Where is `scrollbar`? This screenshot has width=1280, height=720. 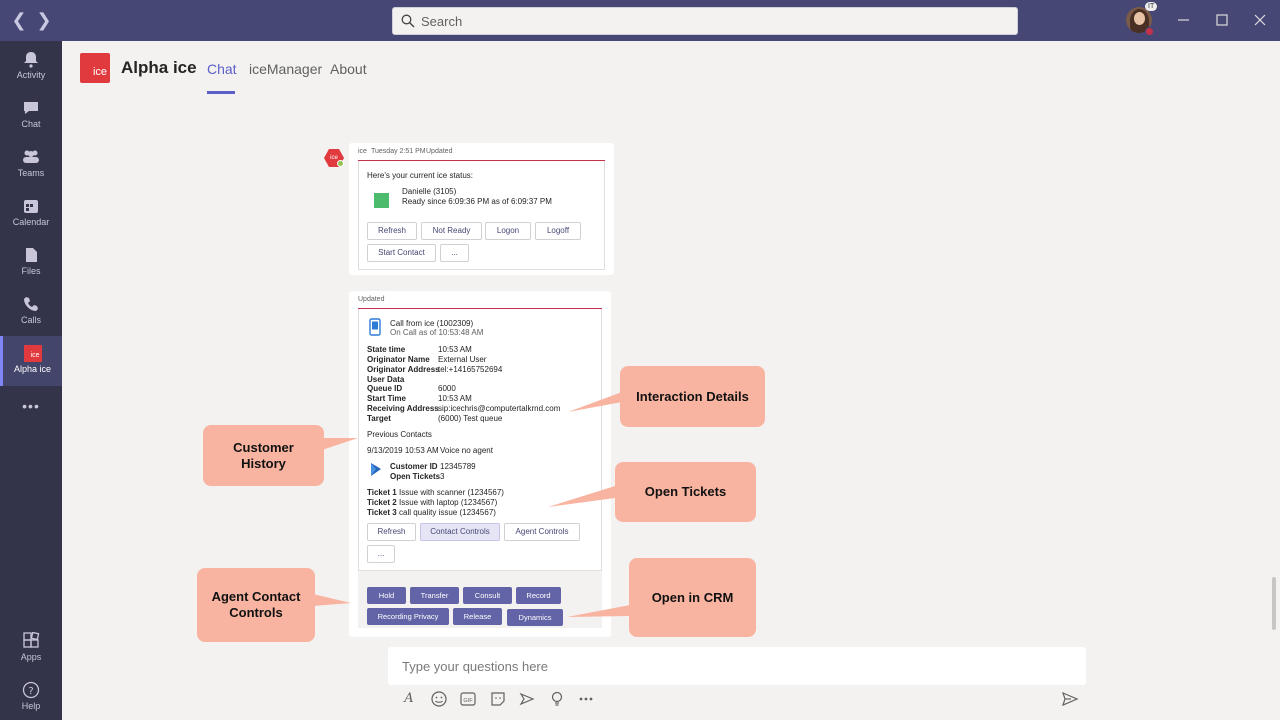
scrollbar is located at coordinates (1274, 603).